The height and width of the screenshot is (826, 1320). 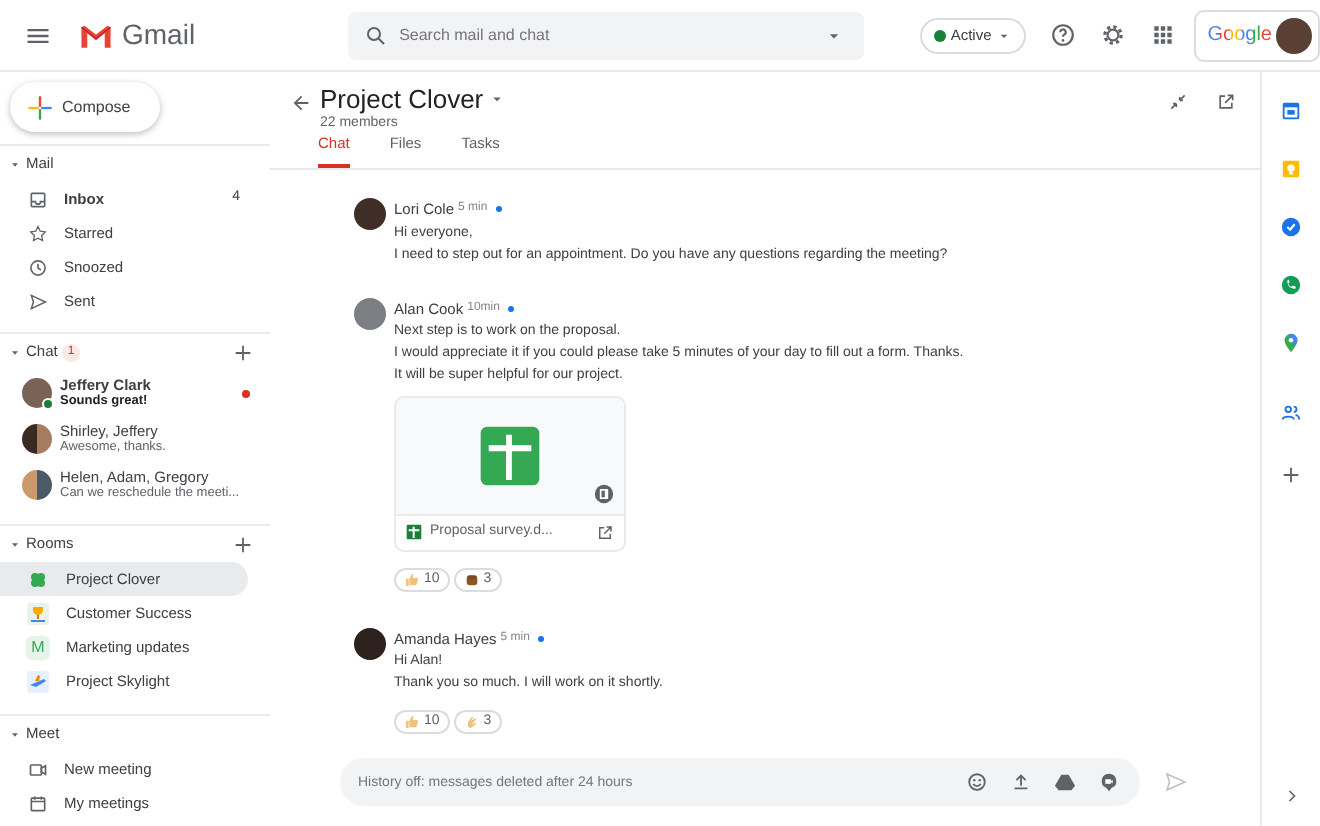 I want to click on trophy-icon, so click(x=38, y=613).